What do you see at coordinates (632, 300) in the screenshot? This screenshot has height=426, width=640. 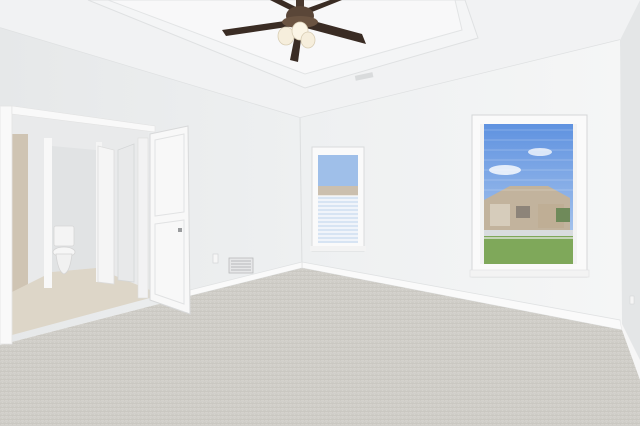 I see `right-outlet` at bounding box center [632, 300].